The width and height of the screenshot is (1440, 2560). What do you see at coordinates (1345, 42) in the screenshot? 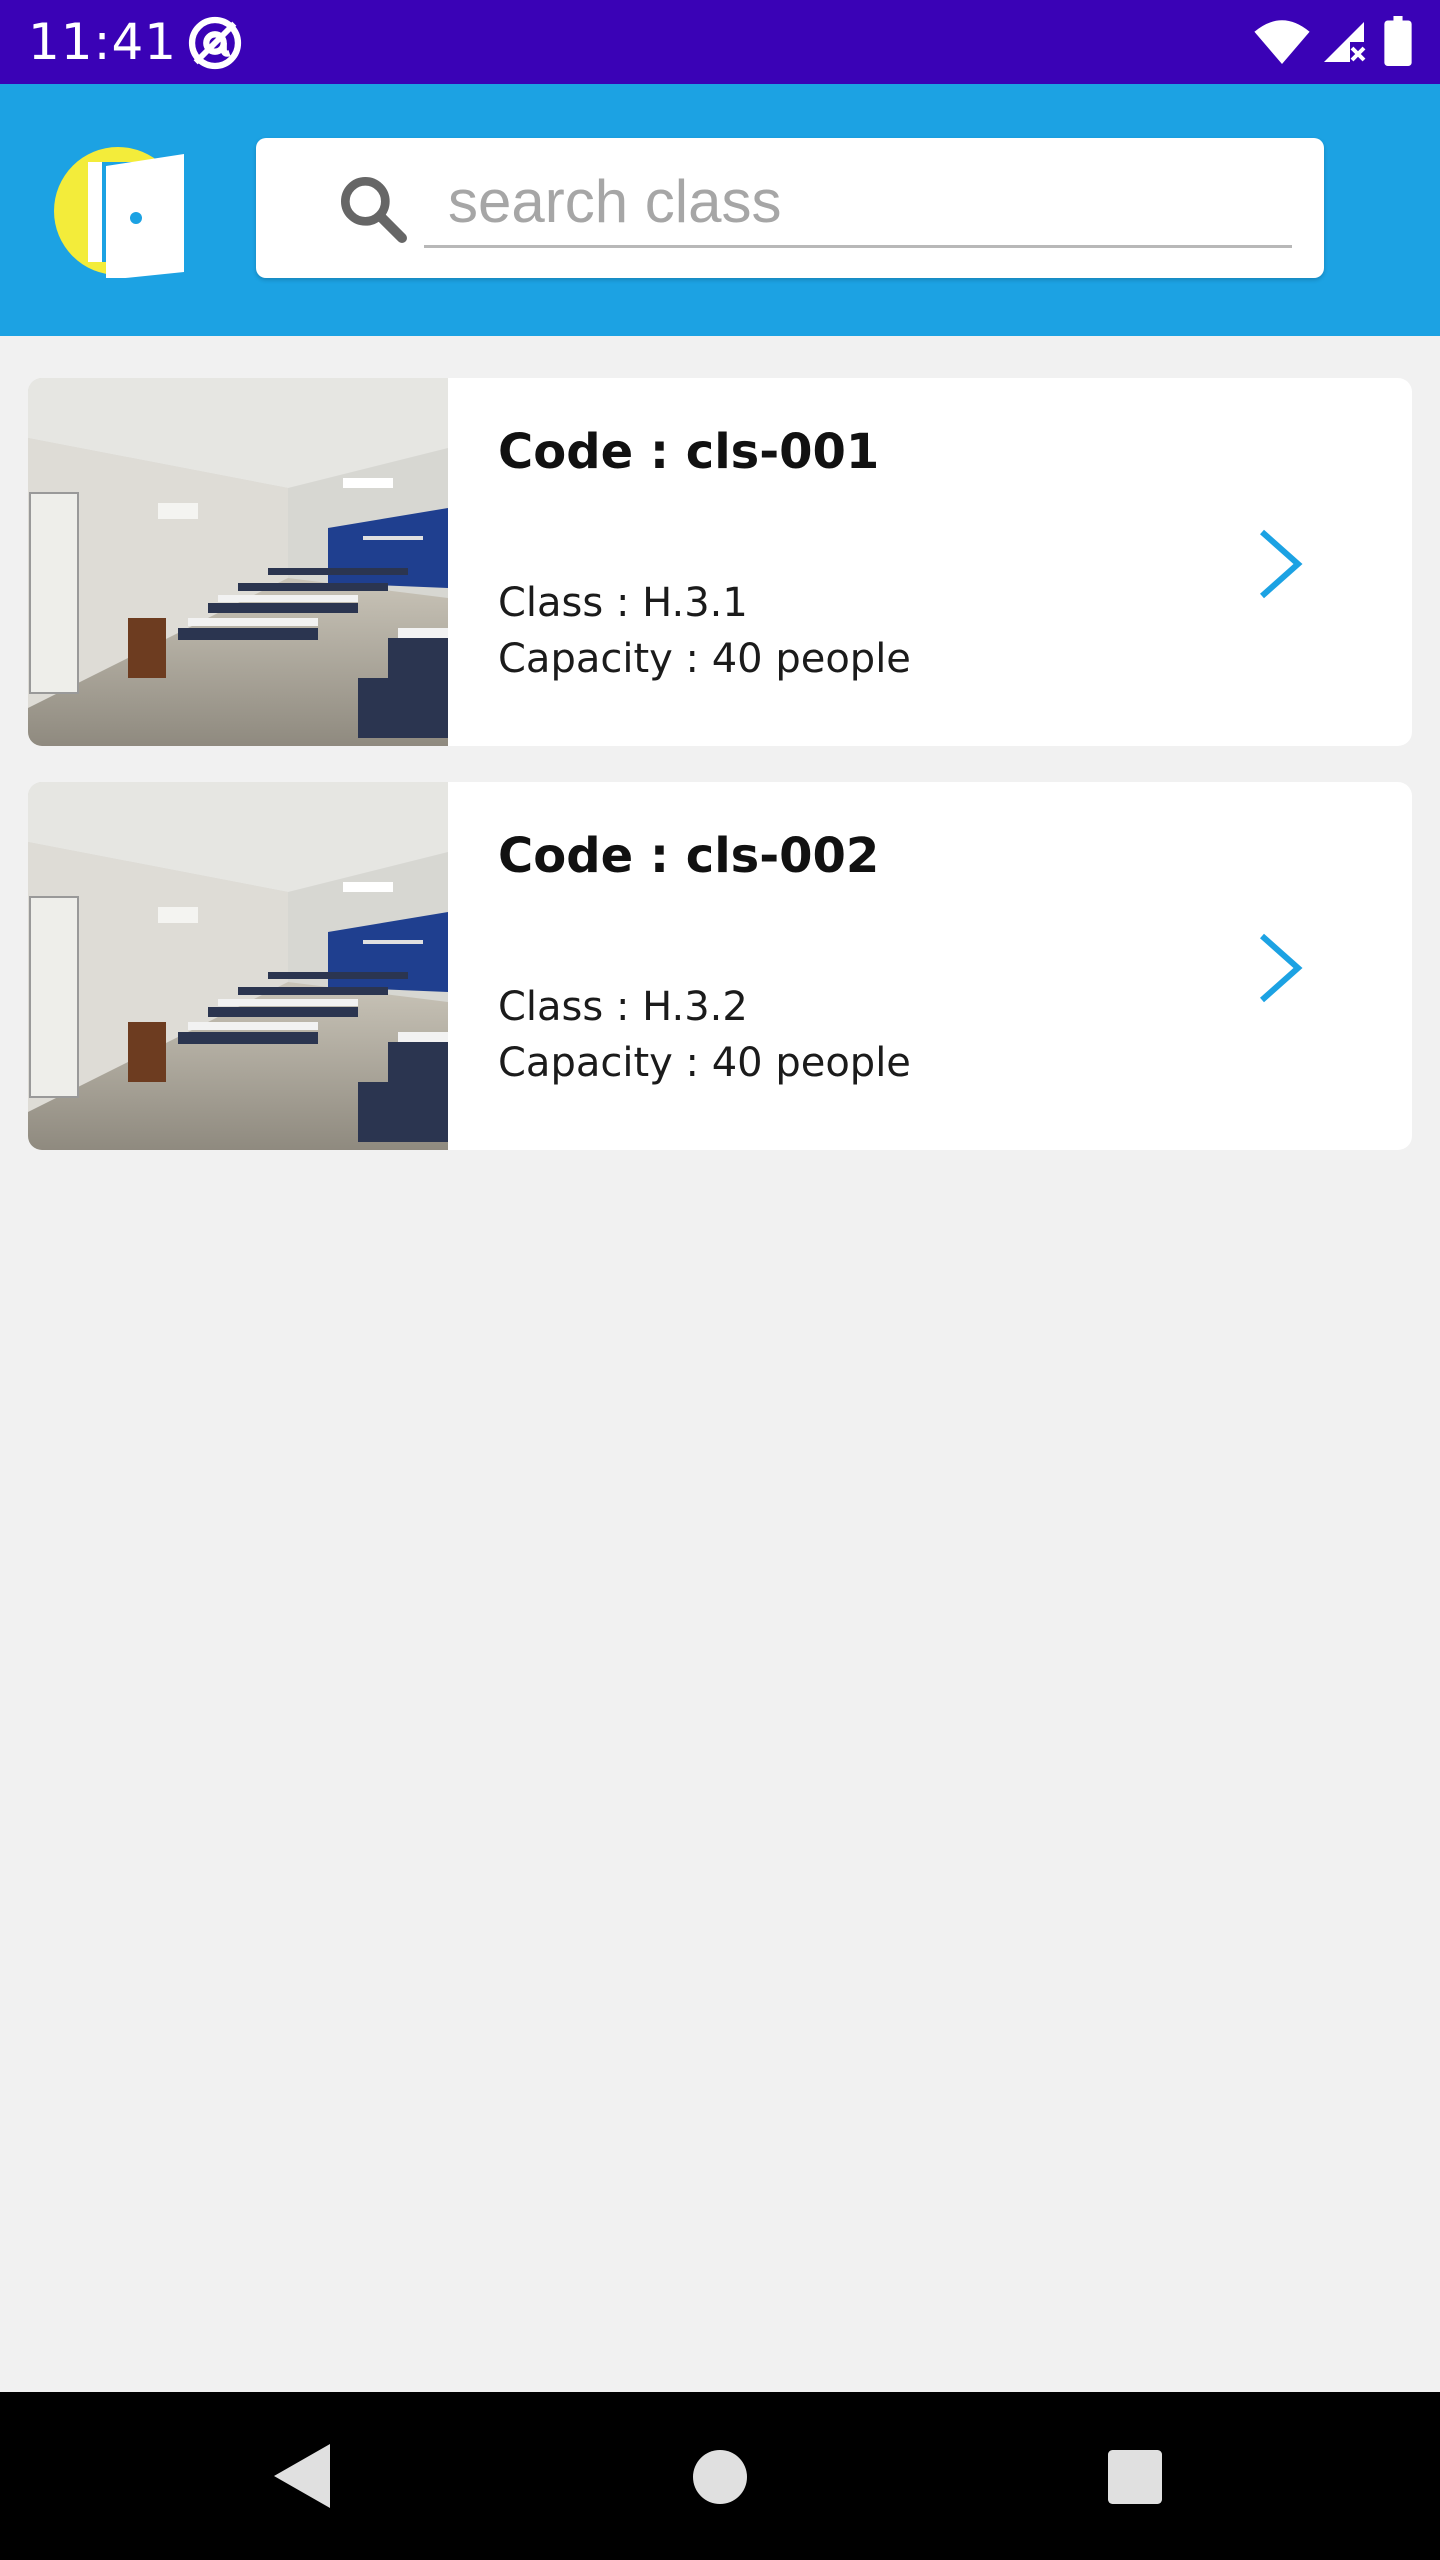
I see `signal-no-service-icon` at bounding box center [1345, 42].